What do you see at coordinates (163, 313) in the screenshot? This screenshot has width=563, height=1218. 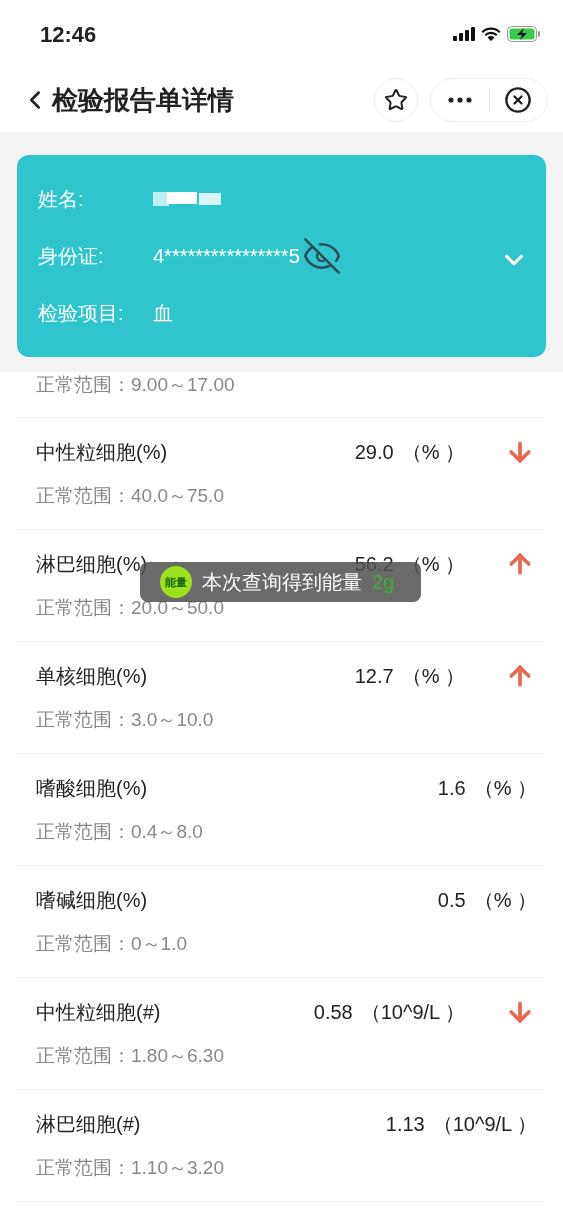 I see `test-item-value: 血` at bounding box center [163, 313].